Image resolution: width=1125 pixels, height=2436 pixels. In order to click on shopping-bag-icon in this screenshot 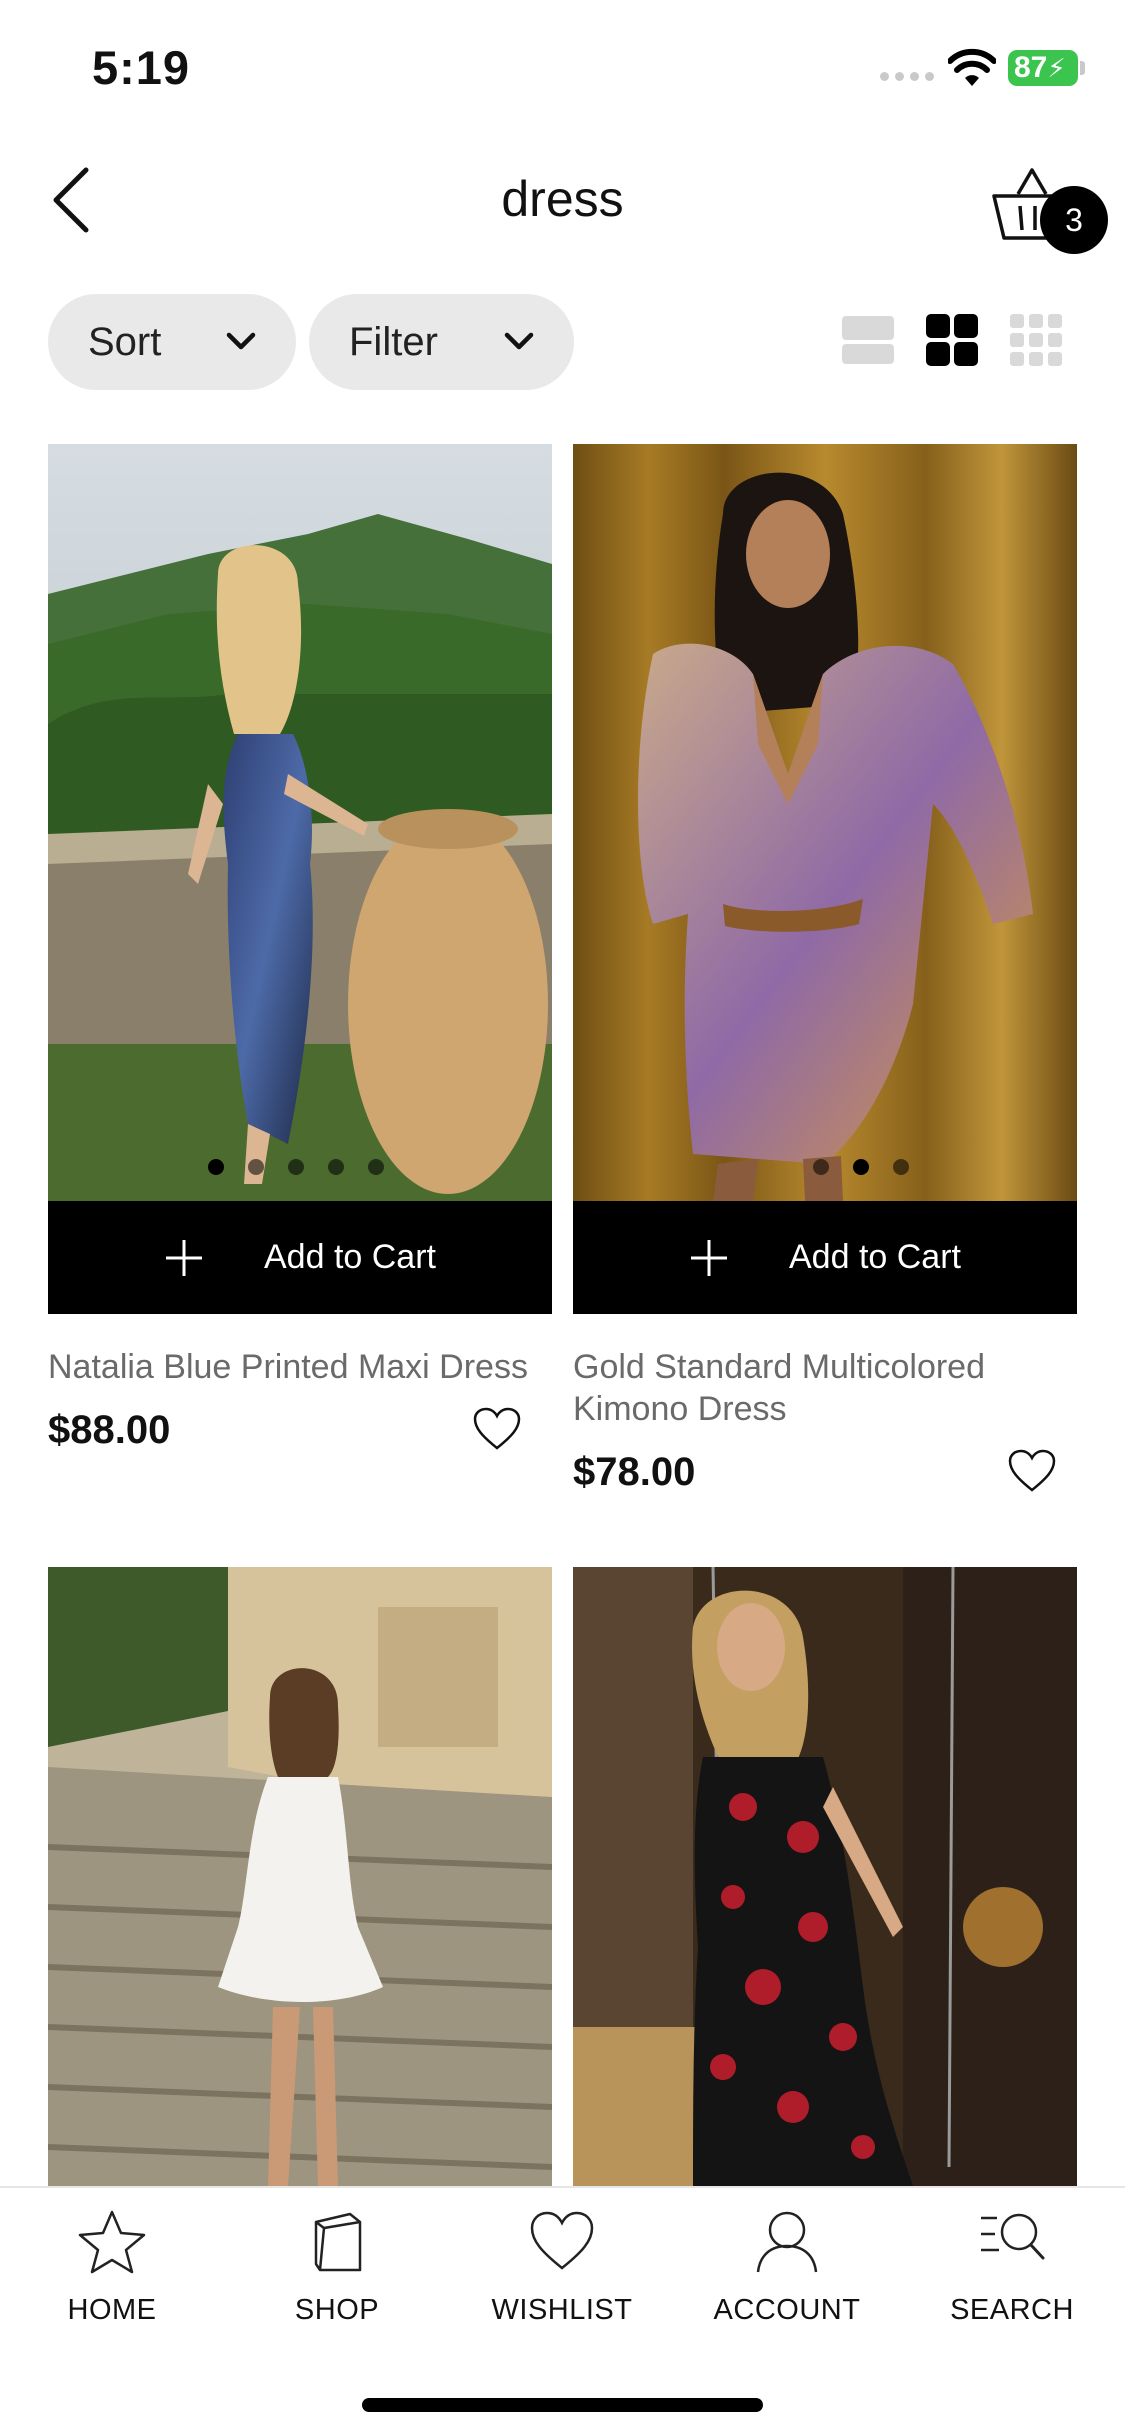, I will do `click(338, 2242)`.